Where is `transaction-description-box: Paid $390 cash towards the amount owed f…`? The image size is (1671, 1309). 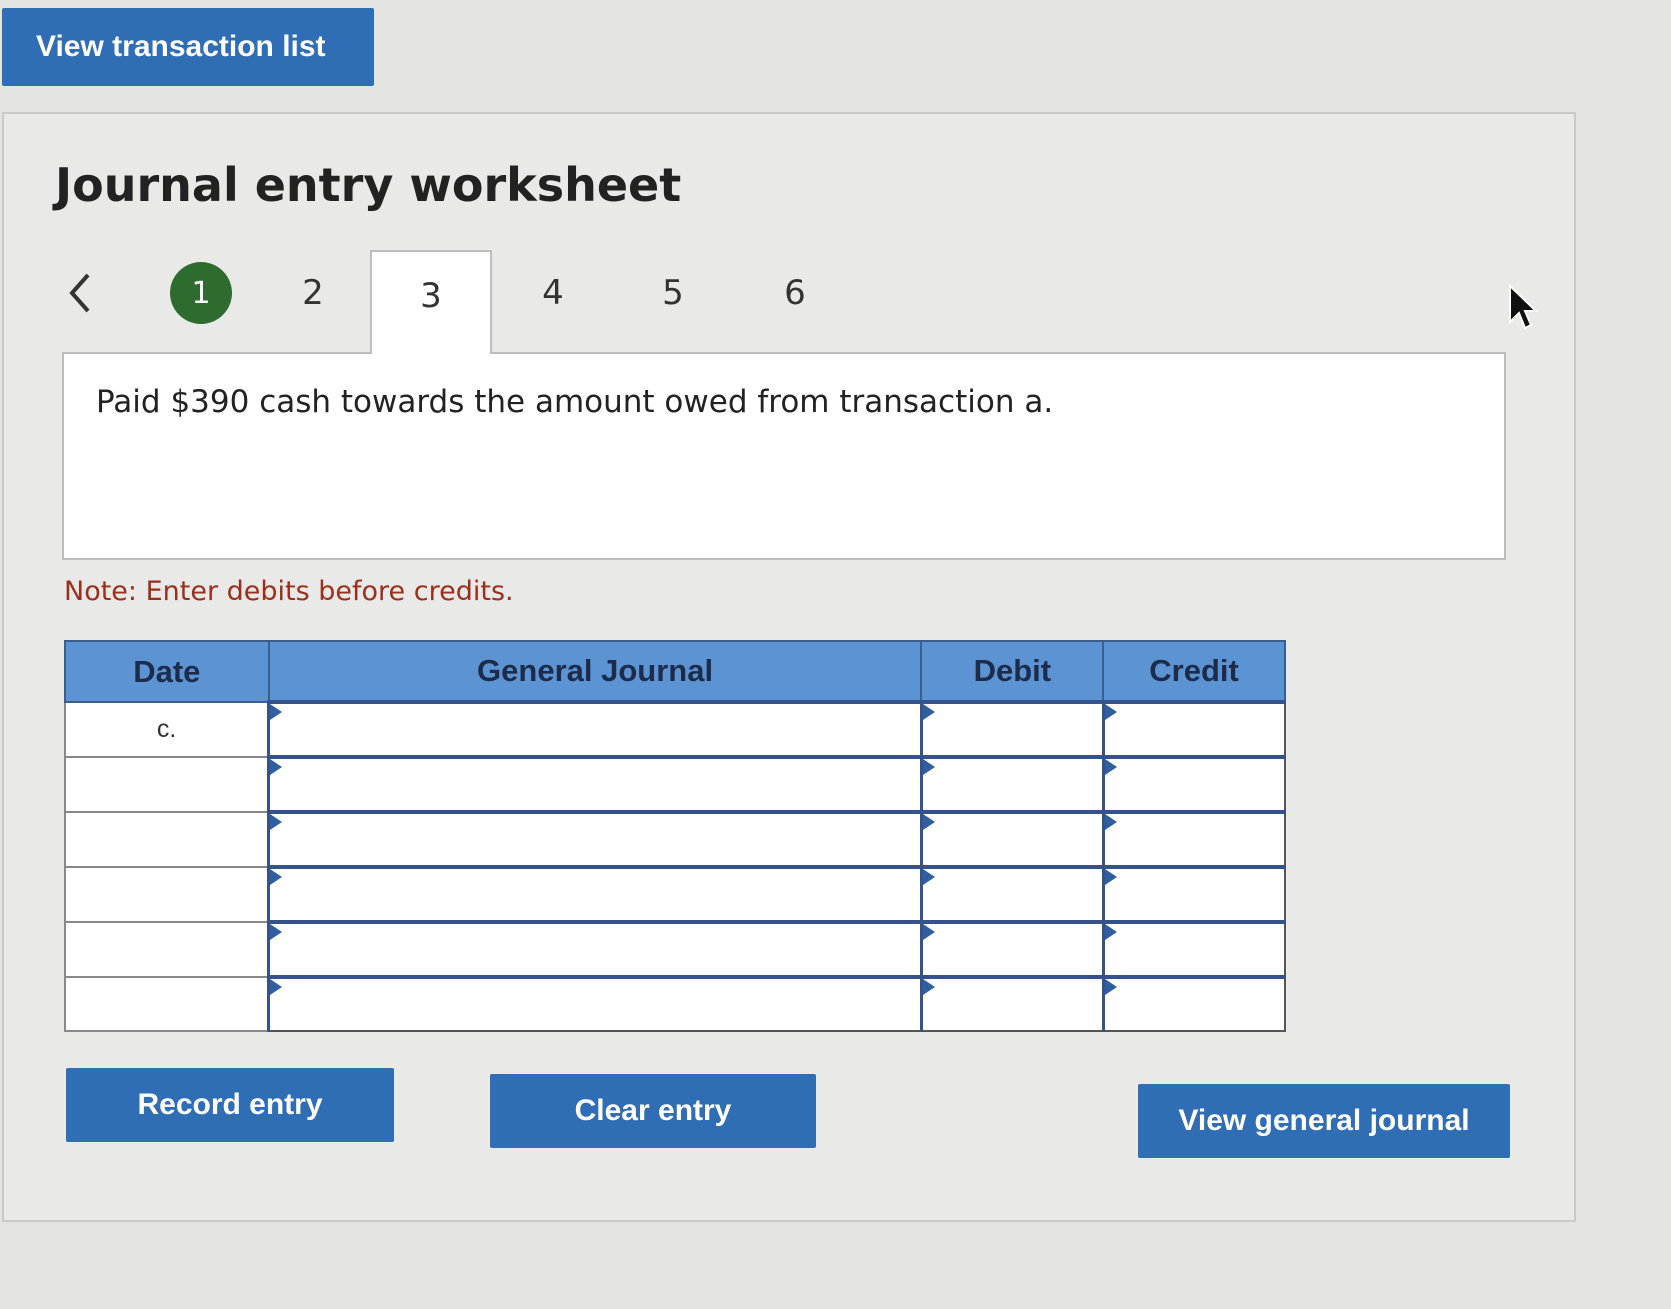 transaction-description-box: Paid $390 cash towards the amount owed f… is located at coordinates (784, 456).